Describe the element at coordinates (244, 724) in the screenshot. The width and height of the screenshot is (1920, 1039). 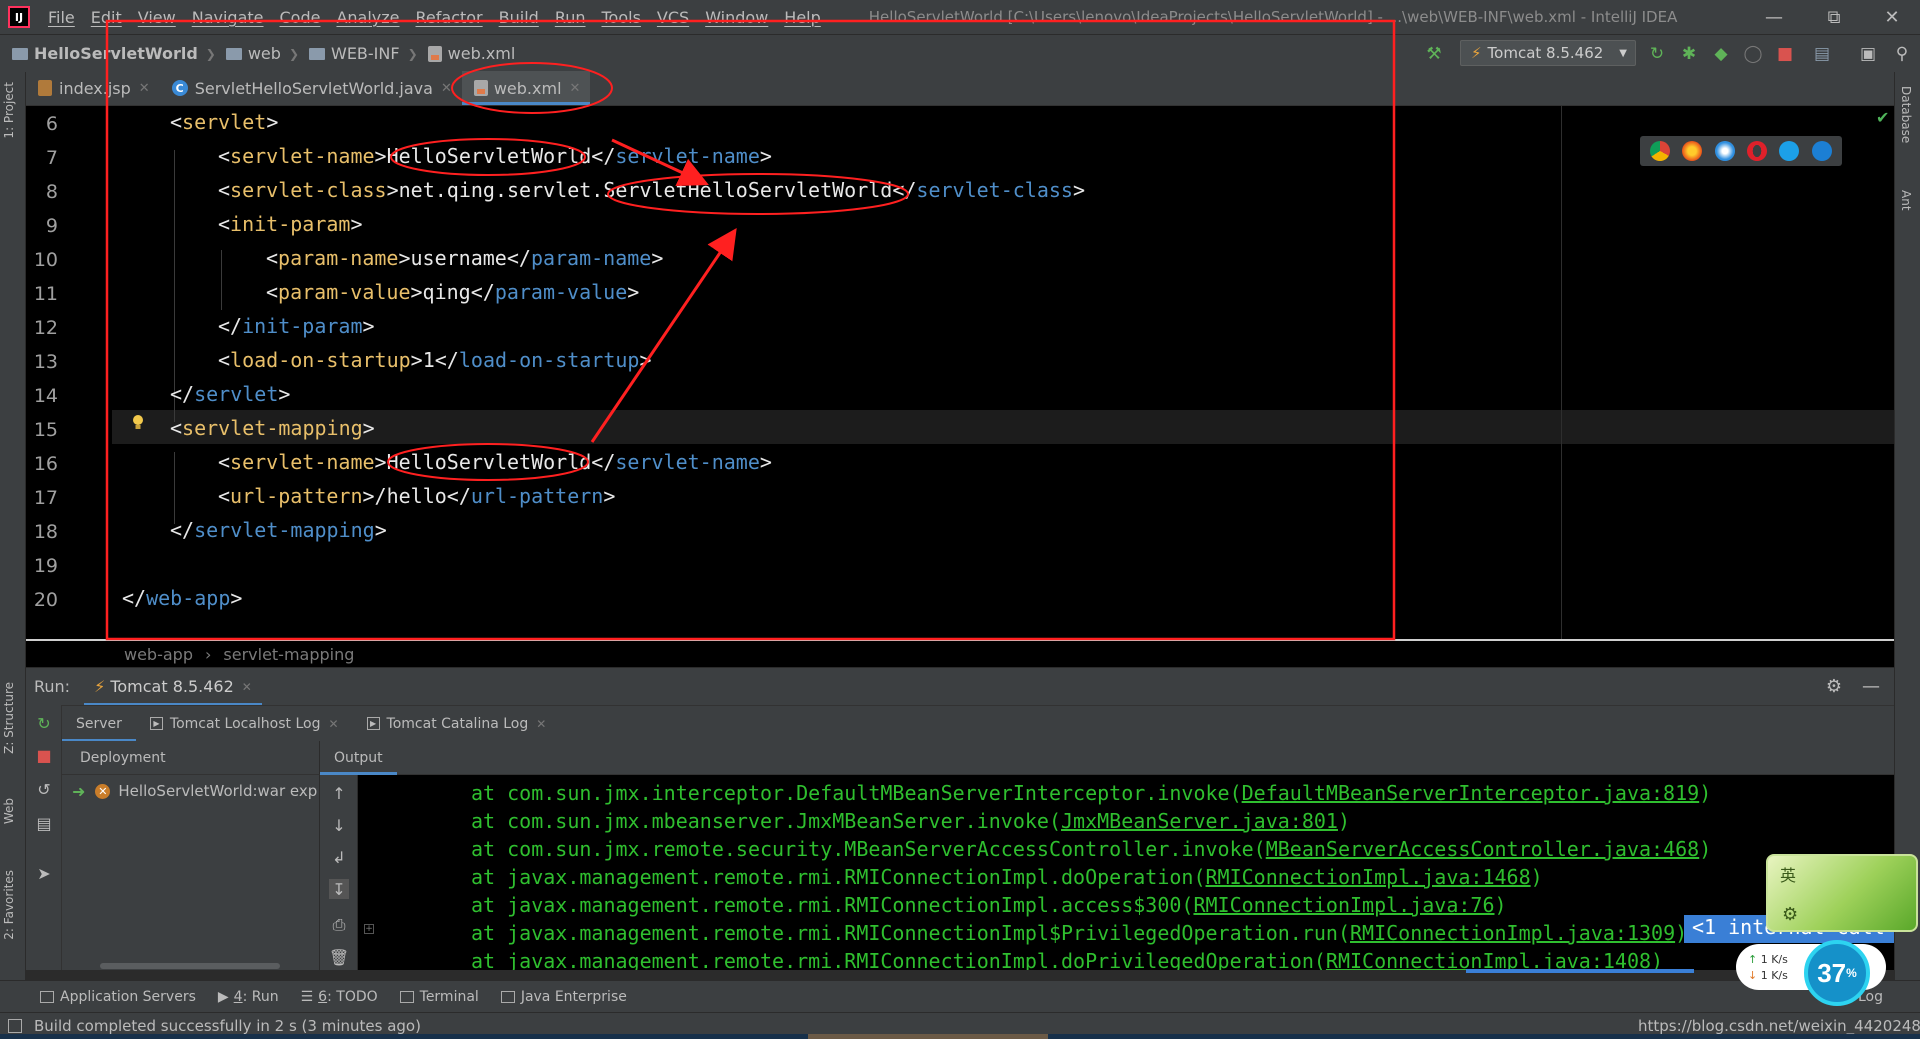
I see `tab-localhost-log: ▶ Tomcat Localhost Log ✕` at that location.